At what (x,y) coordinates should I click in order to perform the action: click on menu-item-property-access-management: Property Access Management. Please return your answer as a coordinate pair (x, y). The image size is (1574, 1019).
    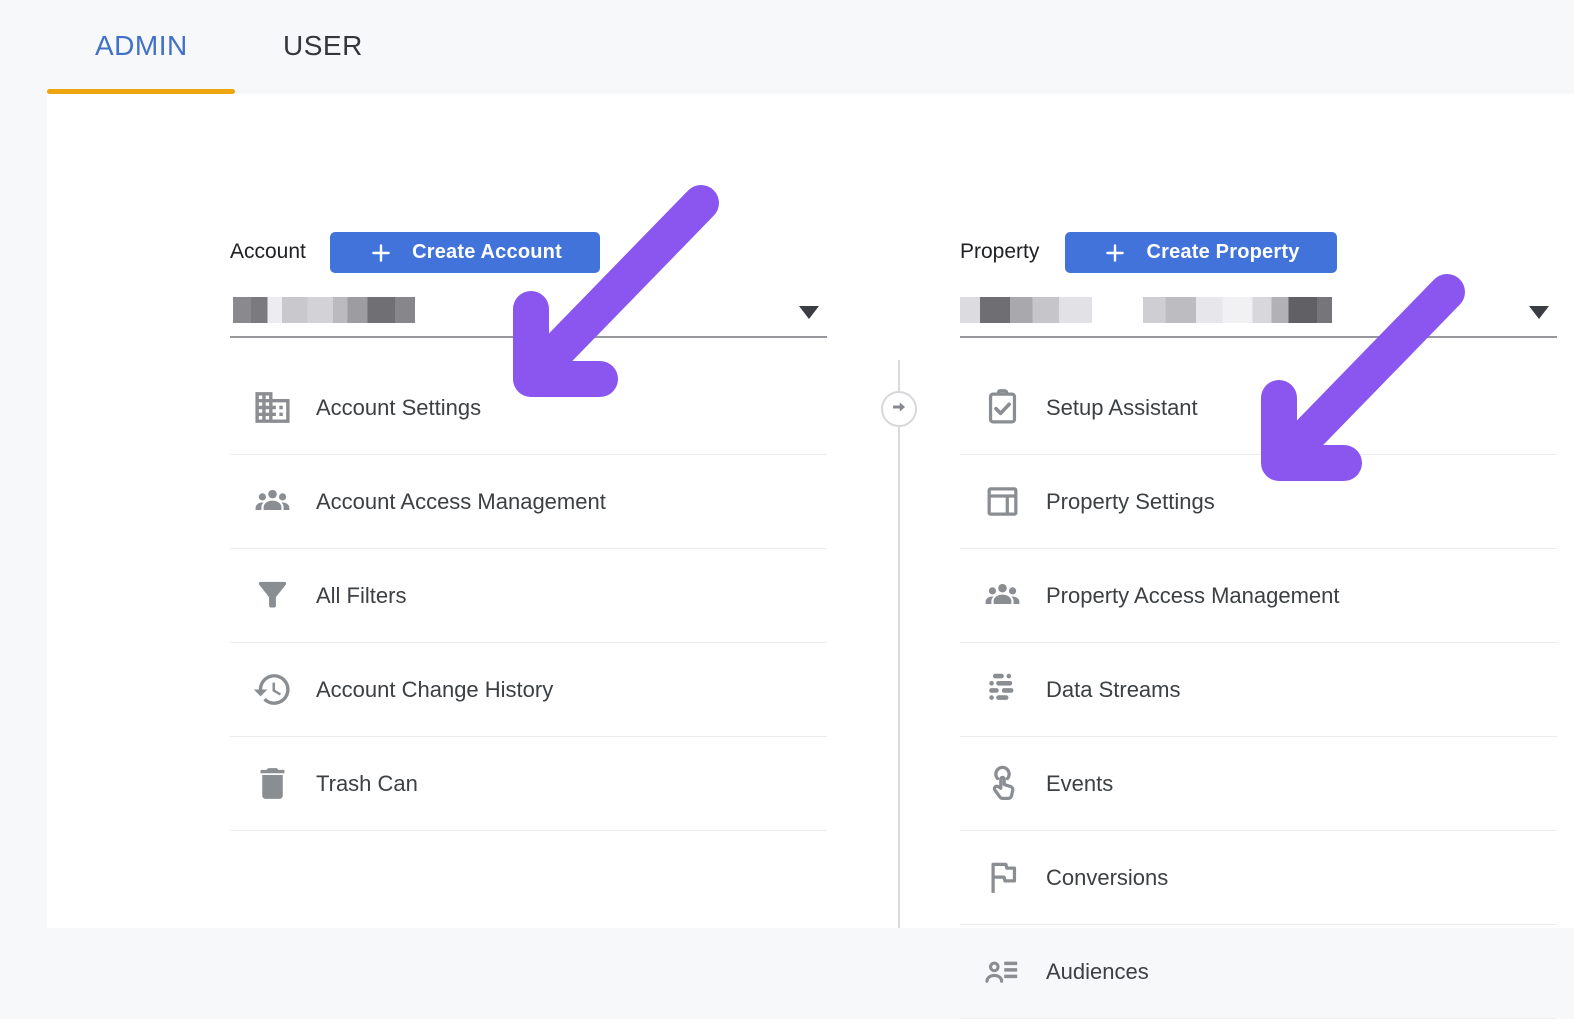
    Looking at the image, I should click on (1258, 596).